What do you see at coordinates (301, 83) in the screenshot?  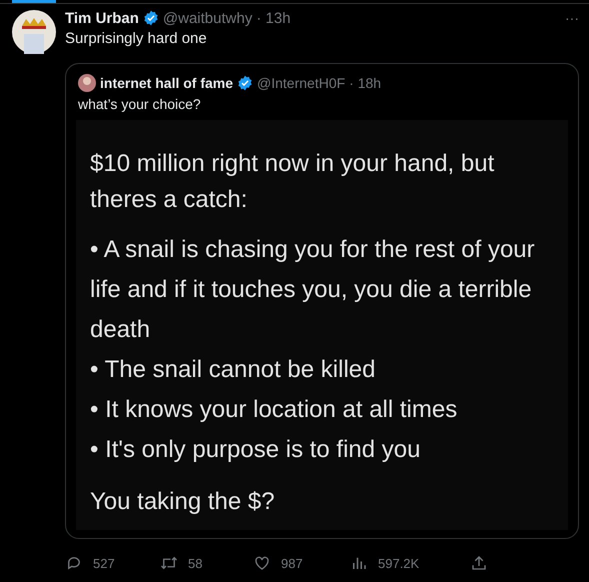 I see `quoted-author-handle: @InternetH0F` at bounding box center [301, 83].